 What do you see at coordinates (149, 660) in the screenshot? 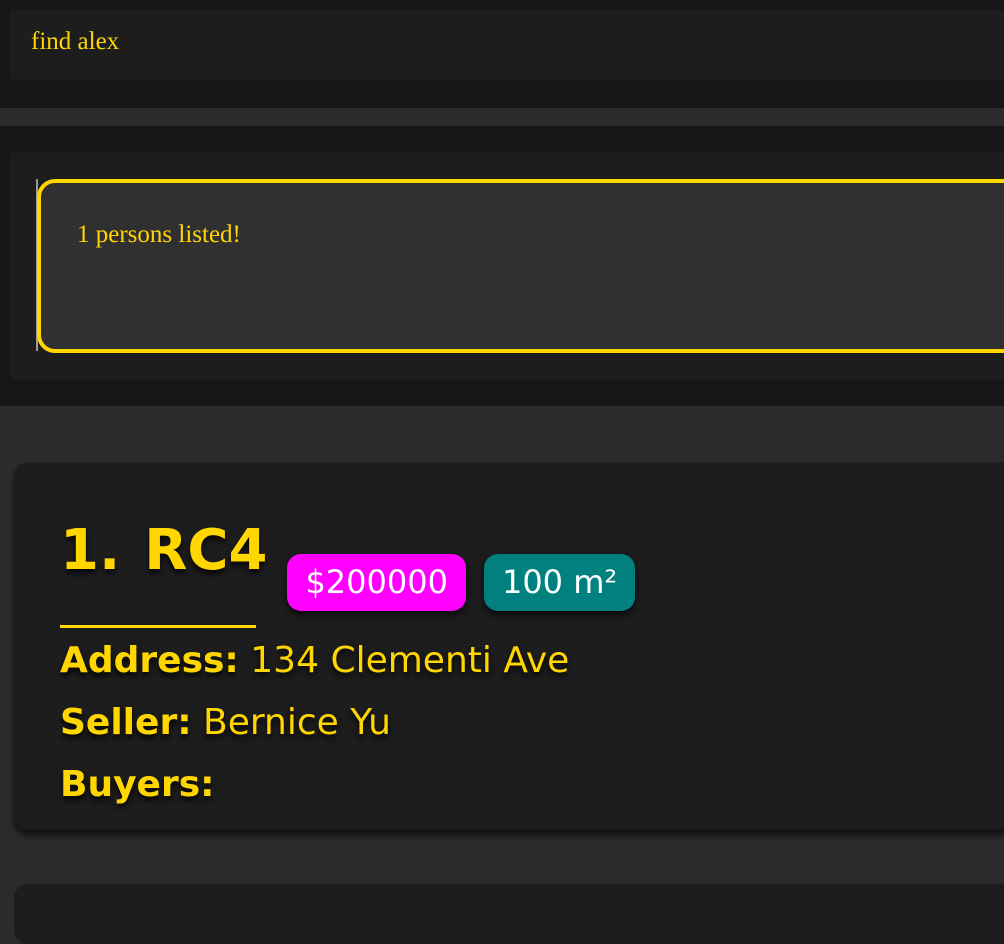
I see `address-label: Address:` at bounding box center [149, 660].